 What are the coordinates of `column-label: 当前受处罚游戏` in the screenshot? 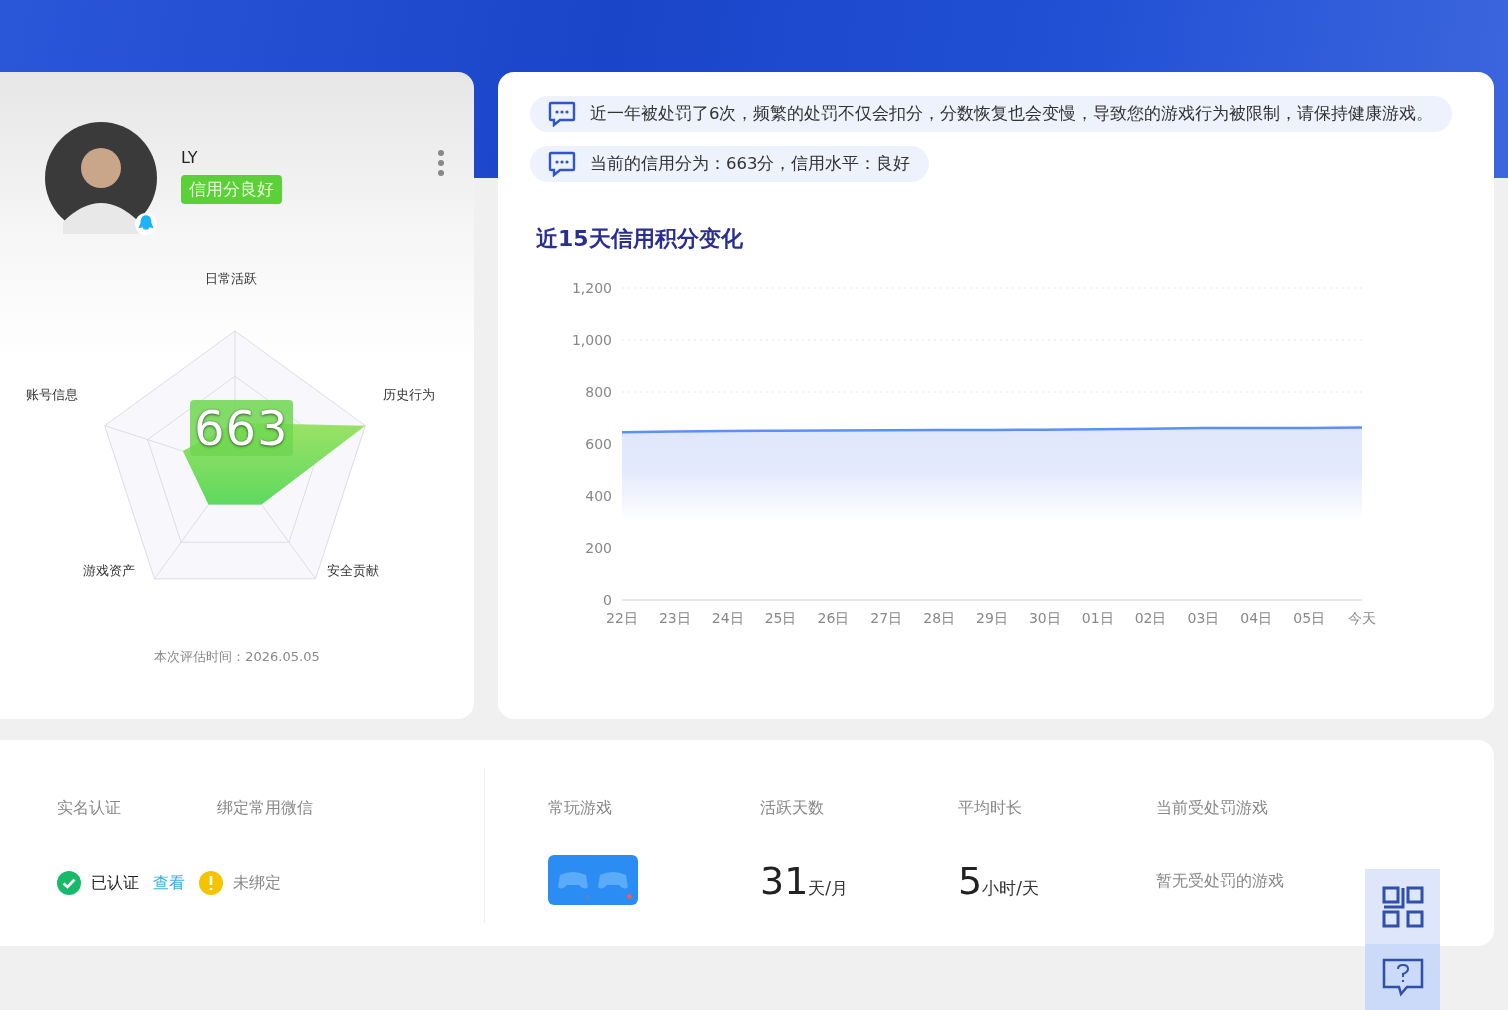 It's located at (1212, 808).